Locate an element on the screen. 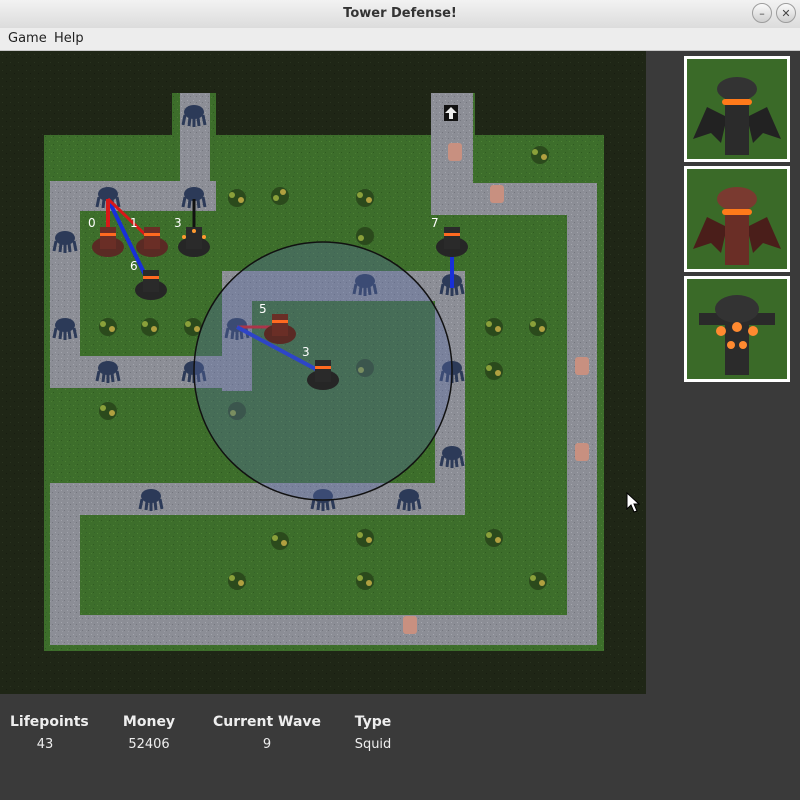 This screenshot has width=800, height=800. window-title: Tower Defense! is located at coordinates (400, 13).